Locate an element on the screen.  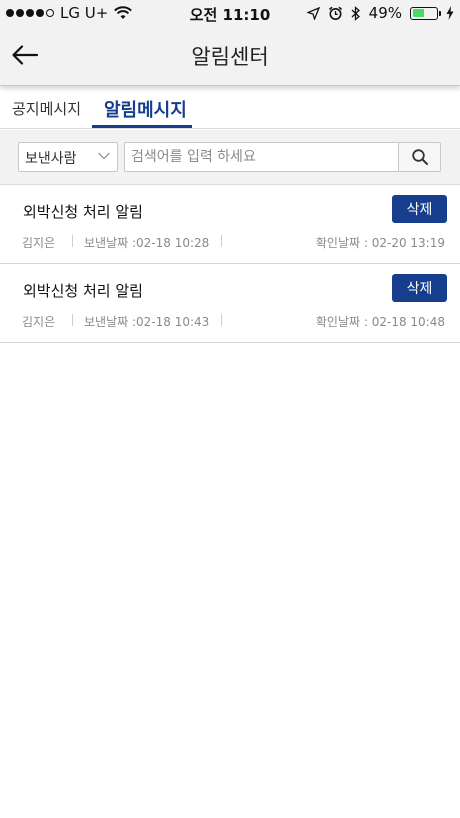
battery-percent: 49% is located at coordinates (385, 13).